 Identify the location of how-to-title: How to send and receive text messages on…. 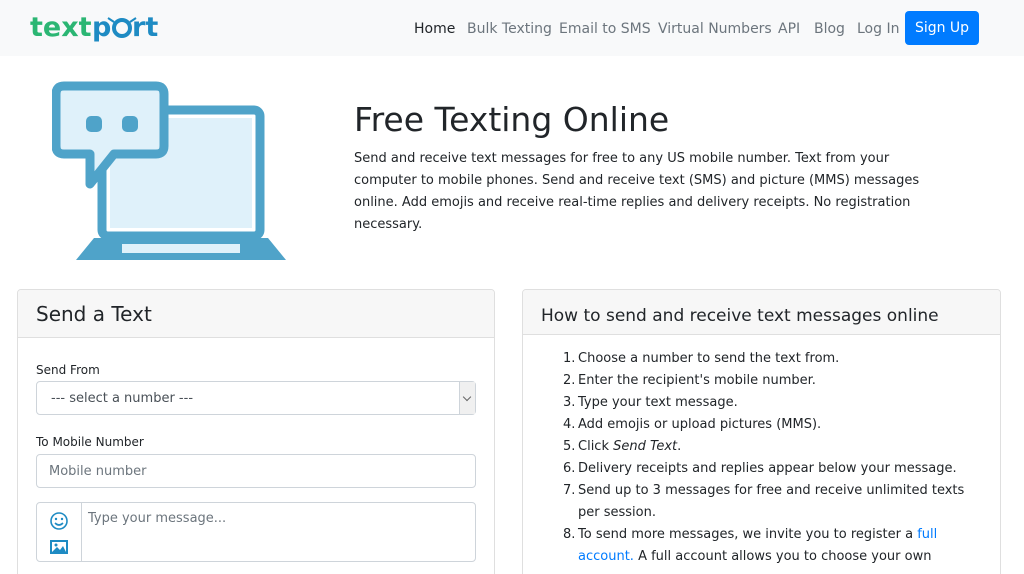
(740, 316).